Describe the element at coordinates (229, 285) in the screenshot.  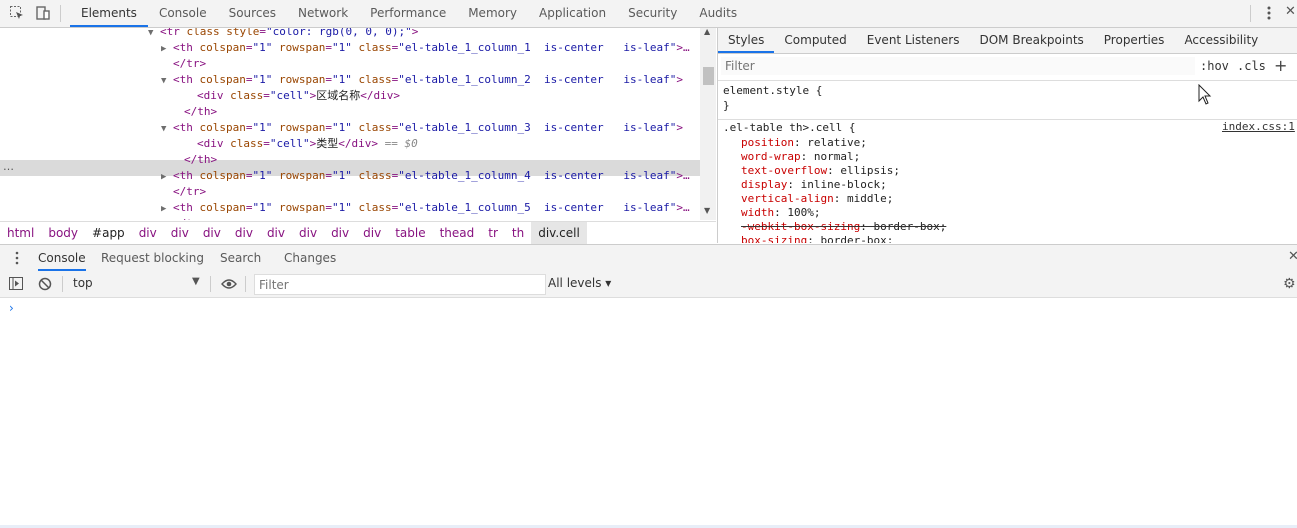
I see `live-expression-eye-icon` at that location.